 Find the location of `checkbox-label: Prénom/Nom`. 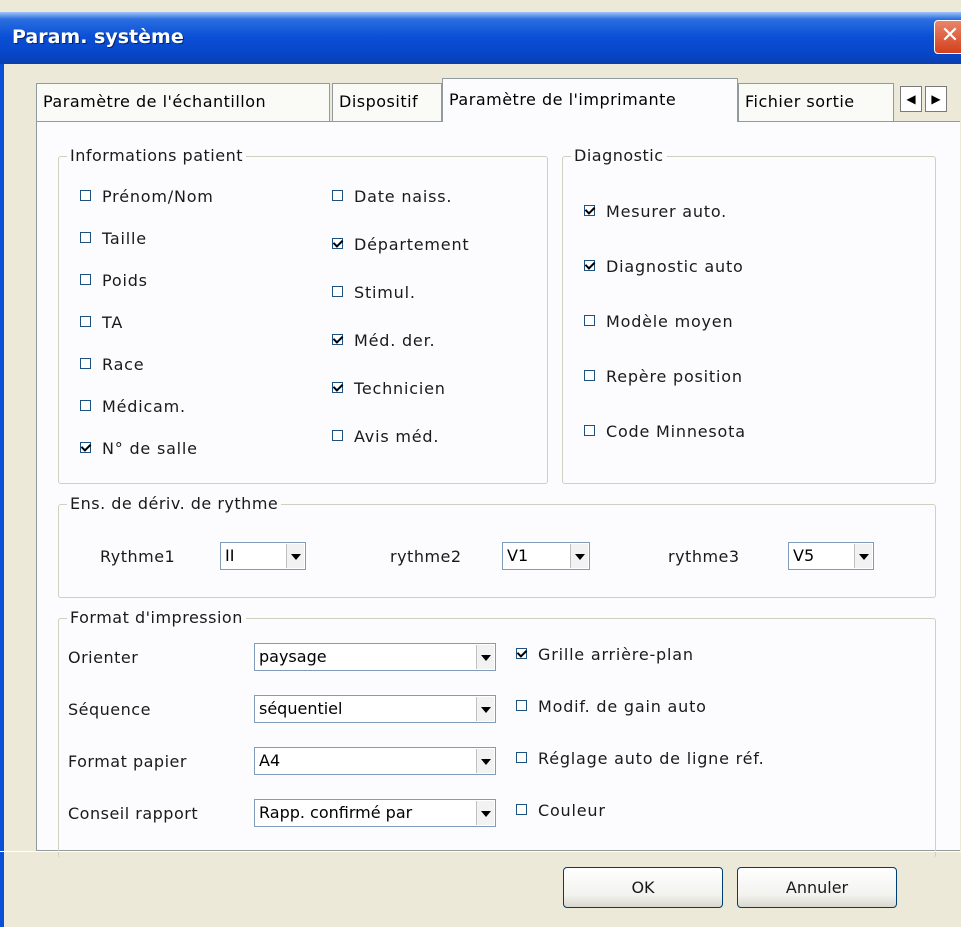

checkbox-label: Prénom/Nom is located at coordinates (158, 196).